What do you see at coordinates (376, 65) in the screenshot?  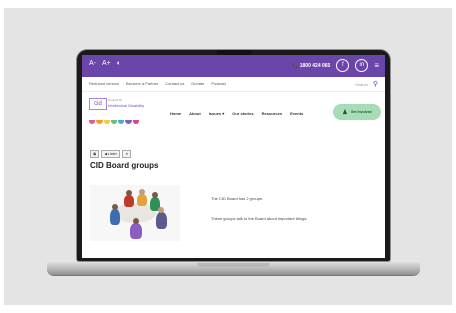 I see `hamburger-icon: ≡` at bounding box center [376, 65].